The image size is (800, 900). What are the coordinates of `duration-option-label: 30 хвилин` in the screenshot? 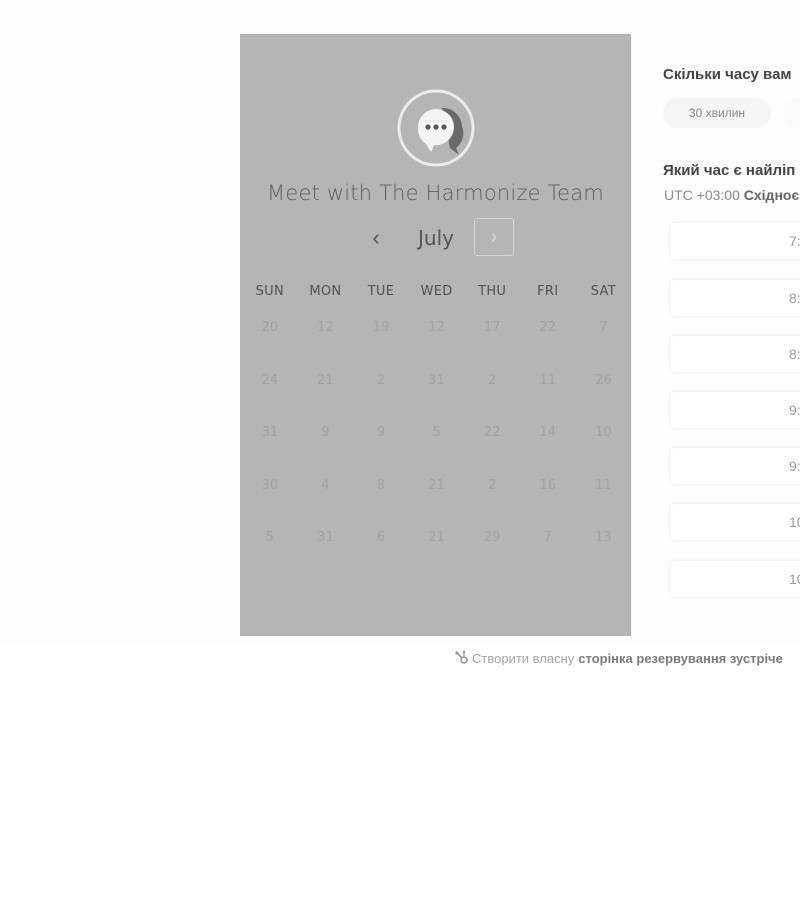 It's located at (717, 113).